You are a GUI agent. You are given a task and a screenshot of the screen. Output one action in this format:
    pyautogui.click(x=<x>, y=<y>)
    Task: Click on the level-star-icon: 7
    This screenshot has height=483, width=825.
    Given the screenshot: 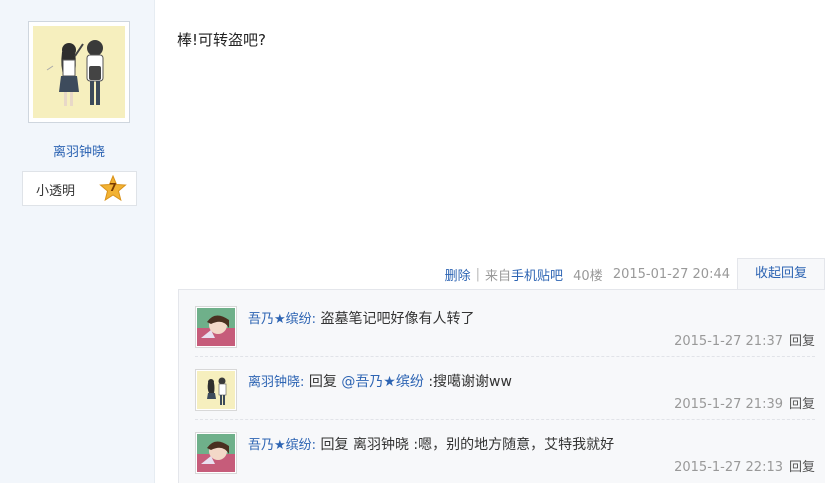 What is the action you would take?
    pyautogui.click(x=113, y=189)
    